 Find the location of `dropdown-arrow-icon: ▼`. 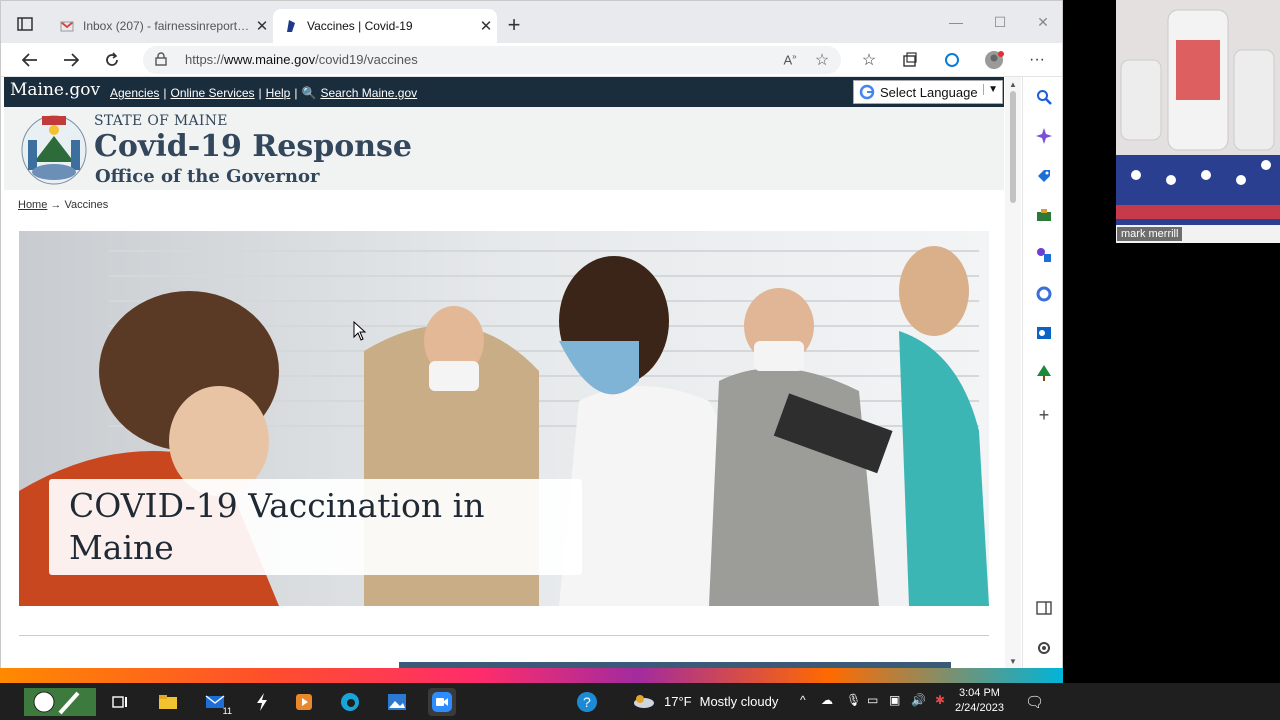

dropdown-arrow-icon: ▼ is located at coordinates (990, 89).